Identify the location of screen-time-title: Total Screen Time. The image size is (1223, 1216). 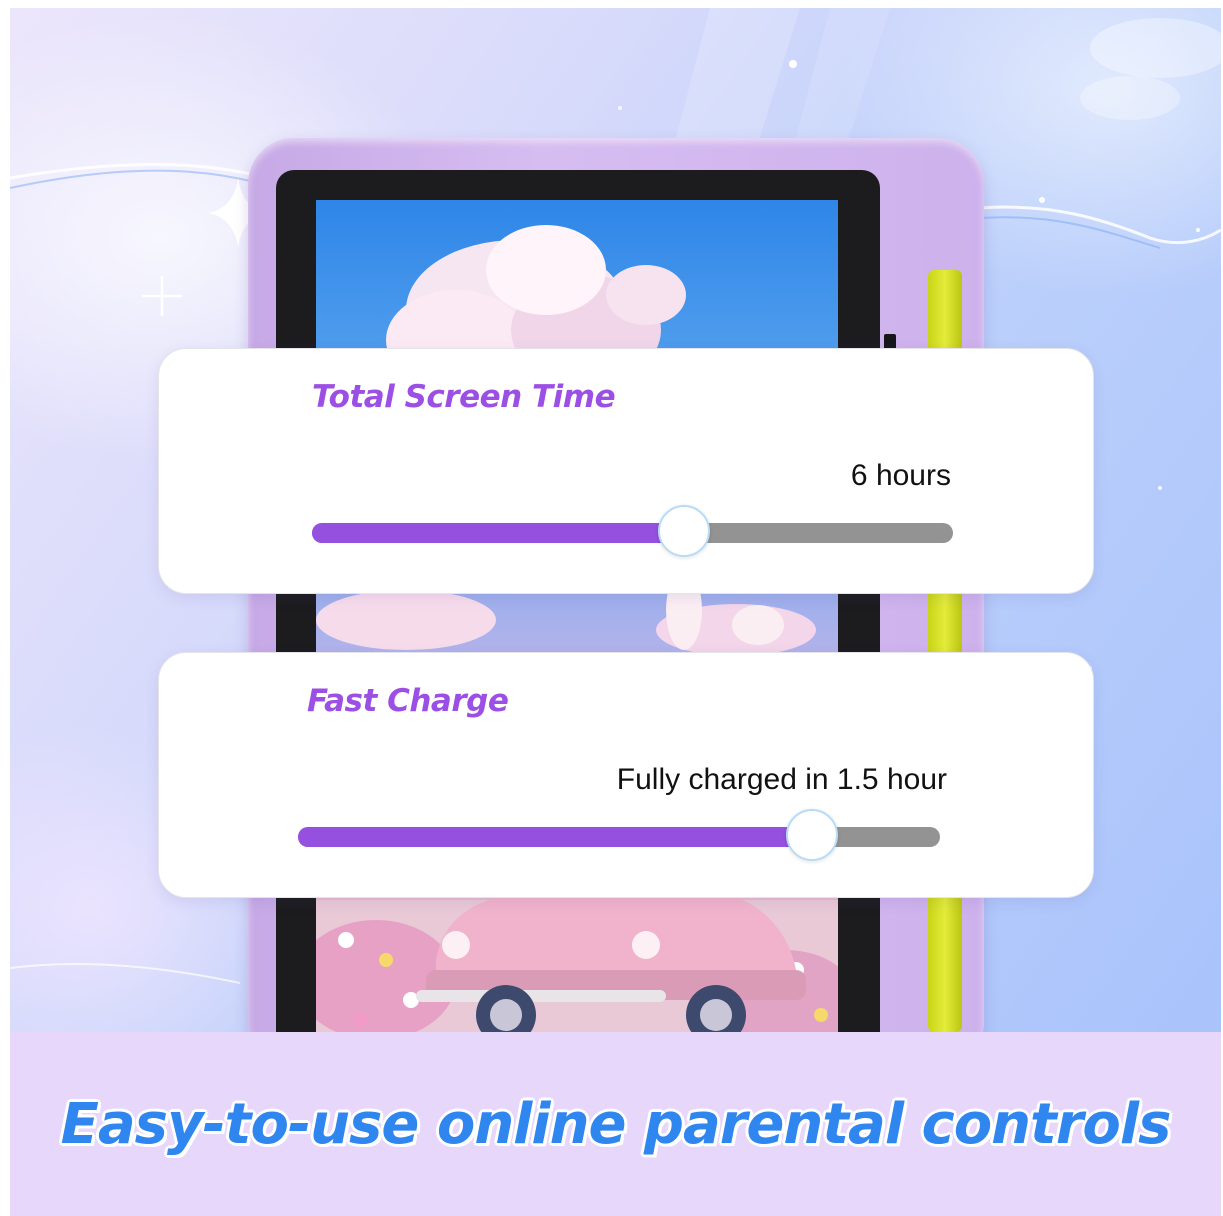
(464, 397).